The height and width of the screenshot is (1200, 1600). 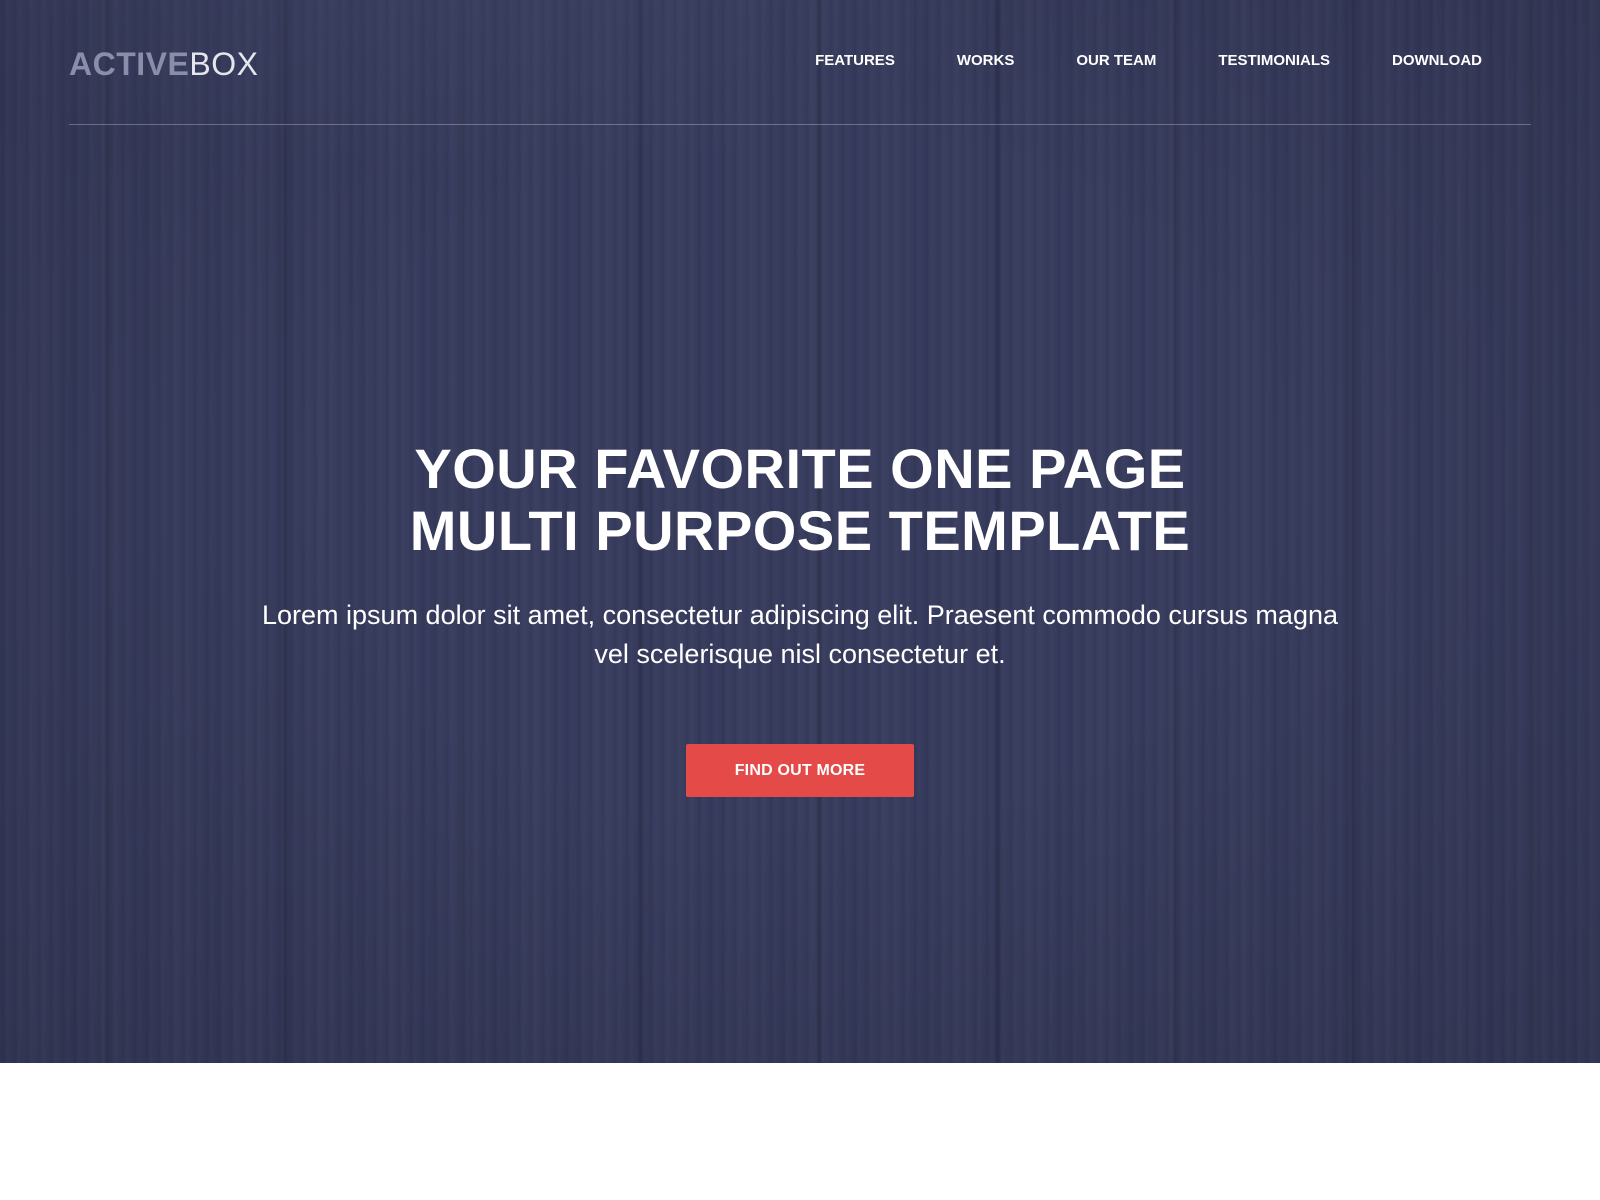 I want to click on logo-strong-text: ACTIVE, so click(x=129, y=64).